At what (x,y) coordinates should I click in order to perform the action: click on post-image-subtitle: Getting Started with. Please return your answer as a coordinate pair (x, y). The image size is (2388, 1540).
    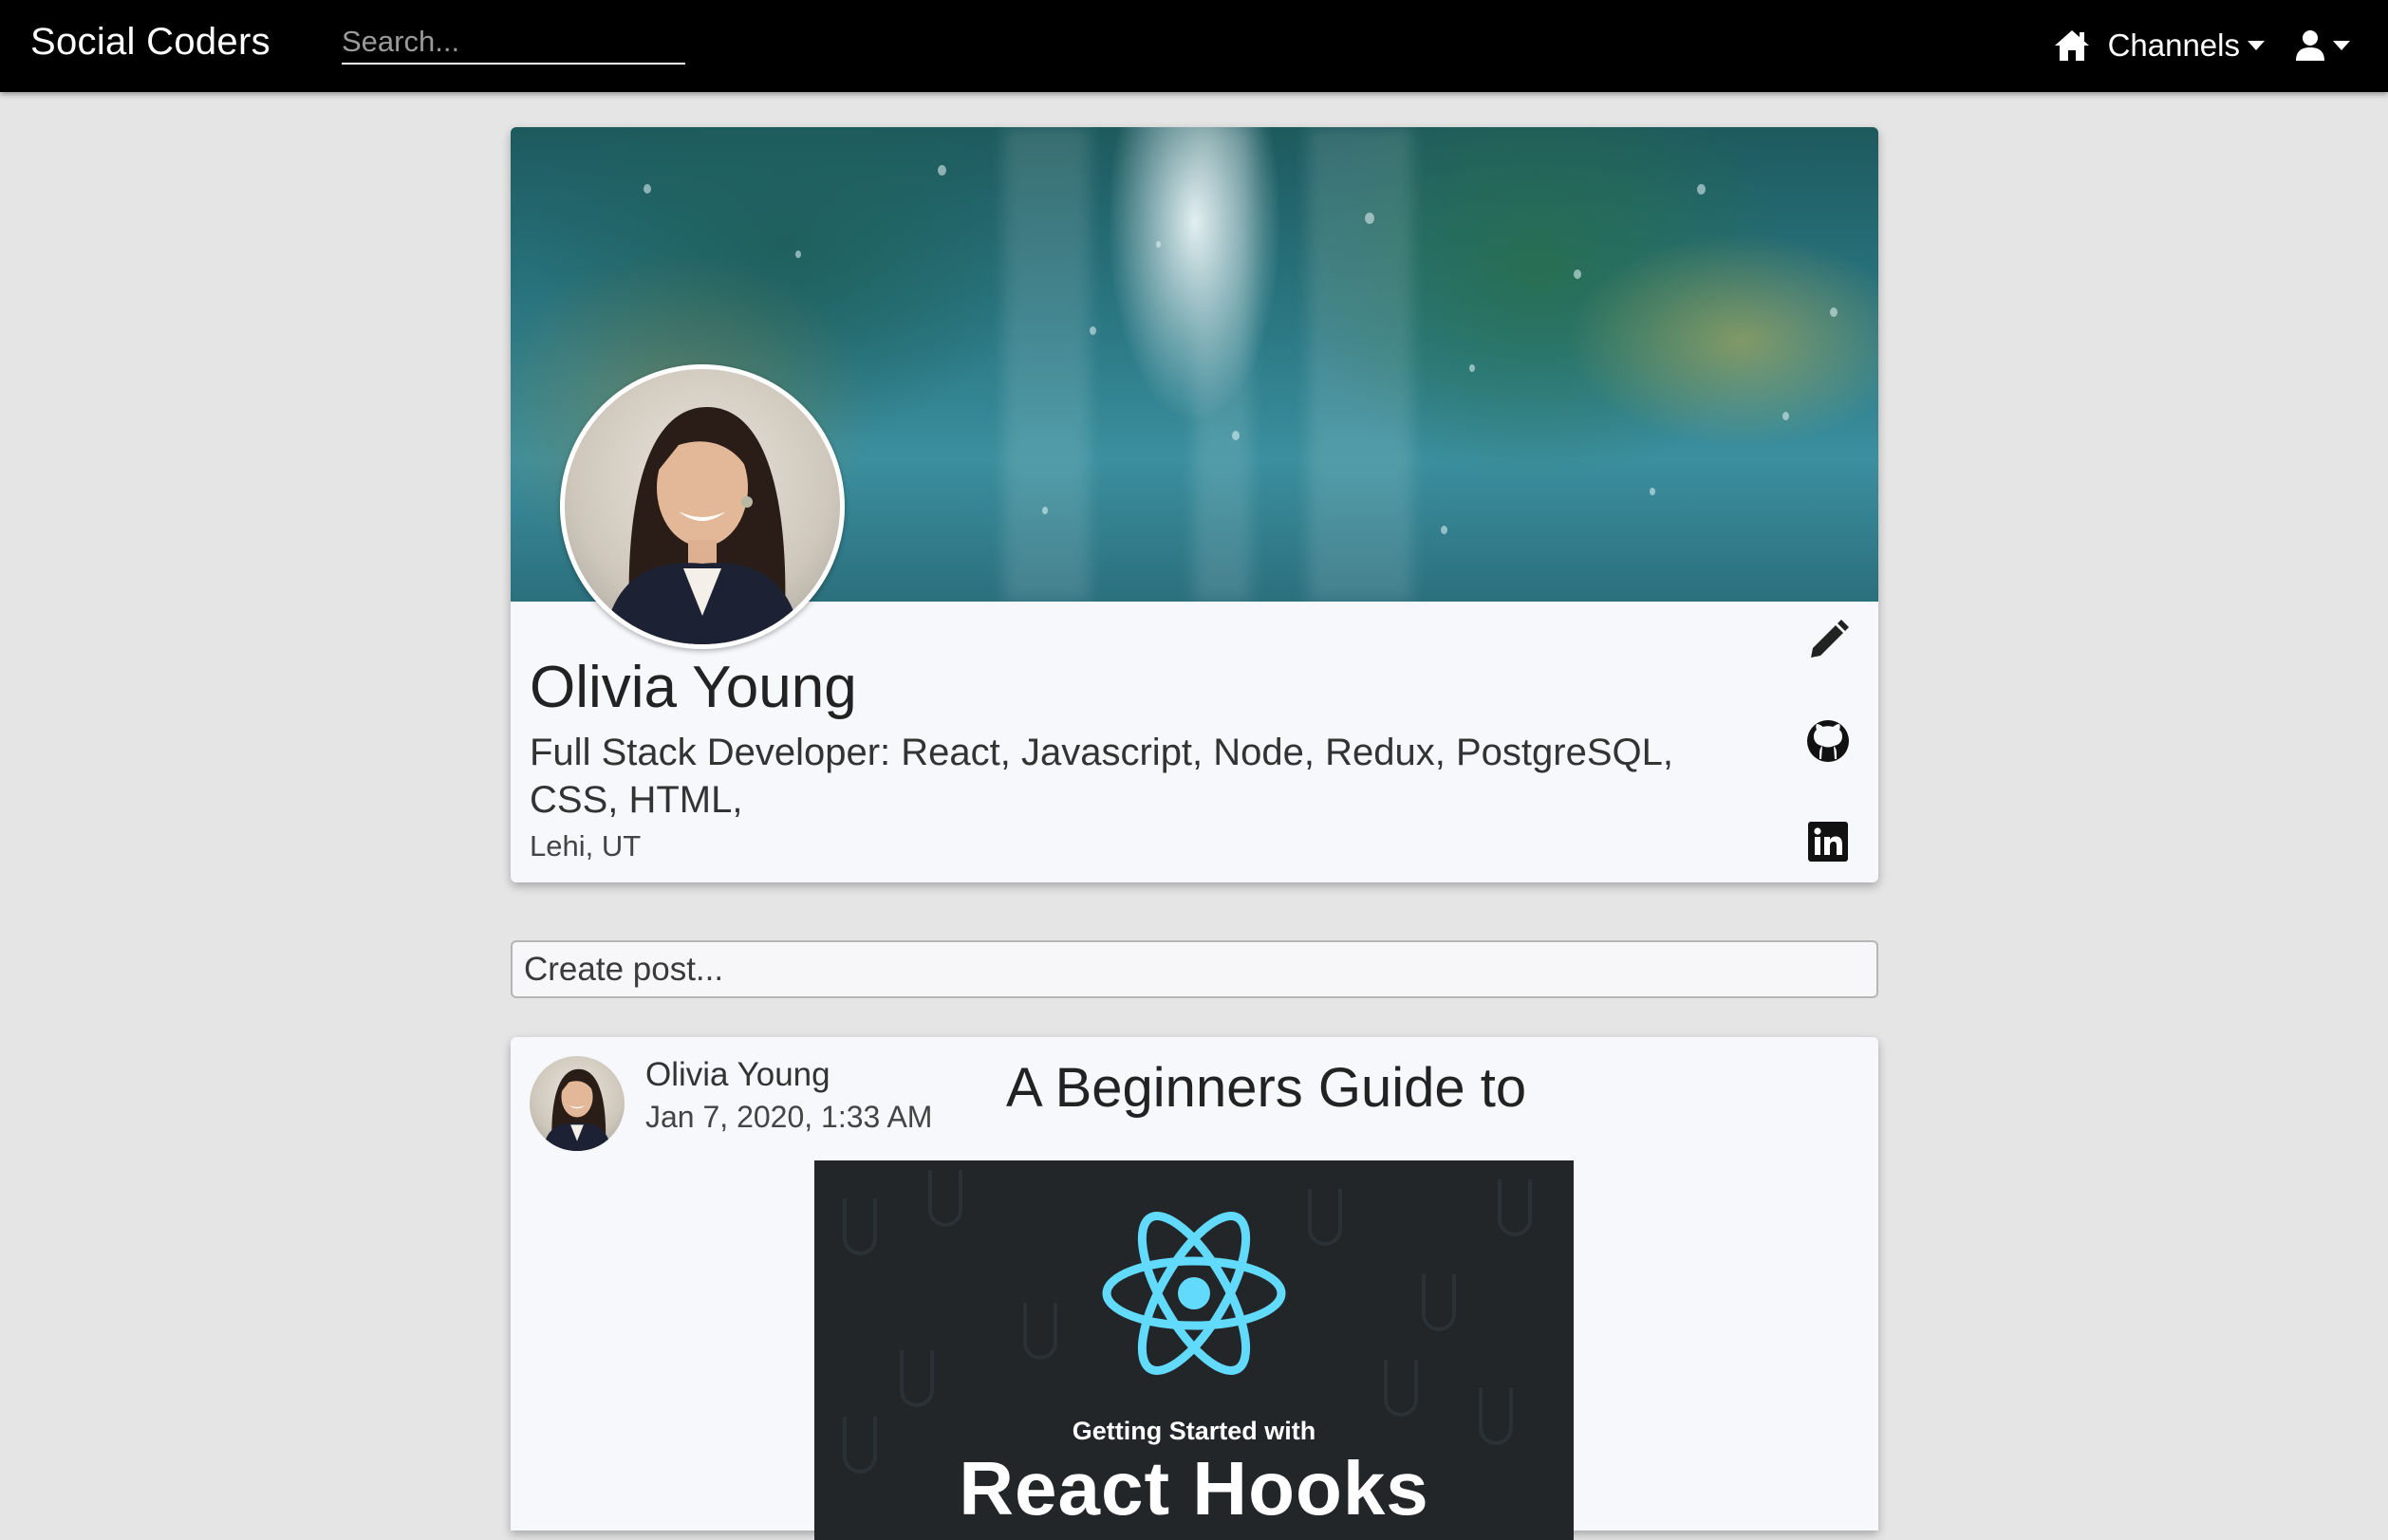
    Looking at the image, I should click on (1194, 1431).